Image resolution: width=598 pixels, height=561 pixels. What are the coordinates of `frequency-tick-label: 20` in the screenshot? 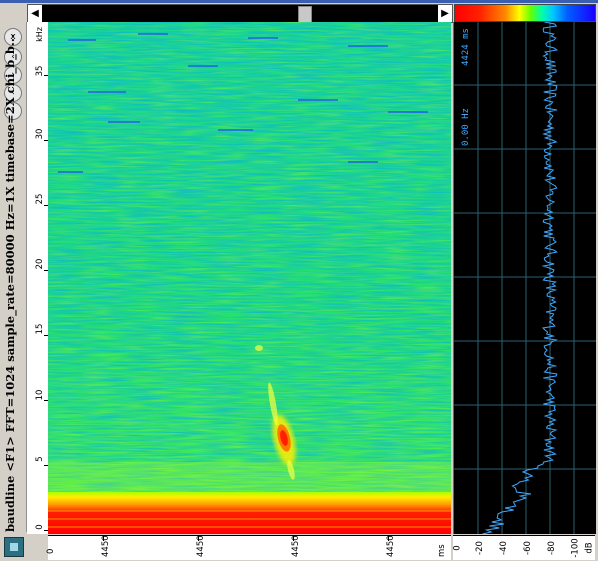 It's located at (40, 264).